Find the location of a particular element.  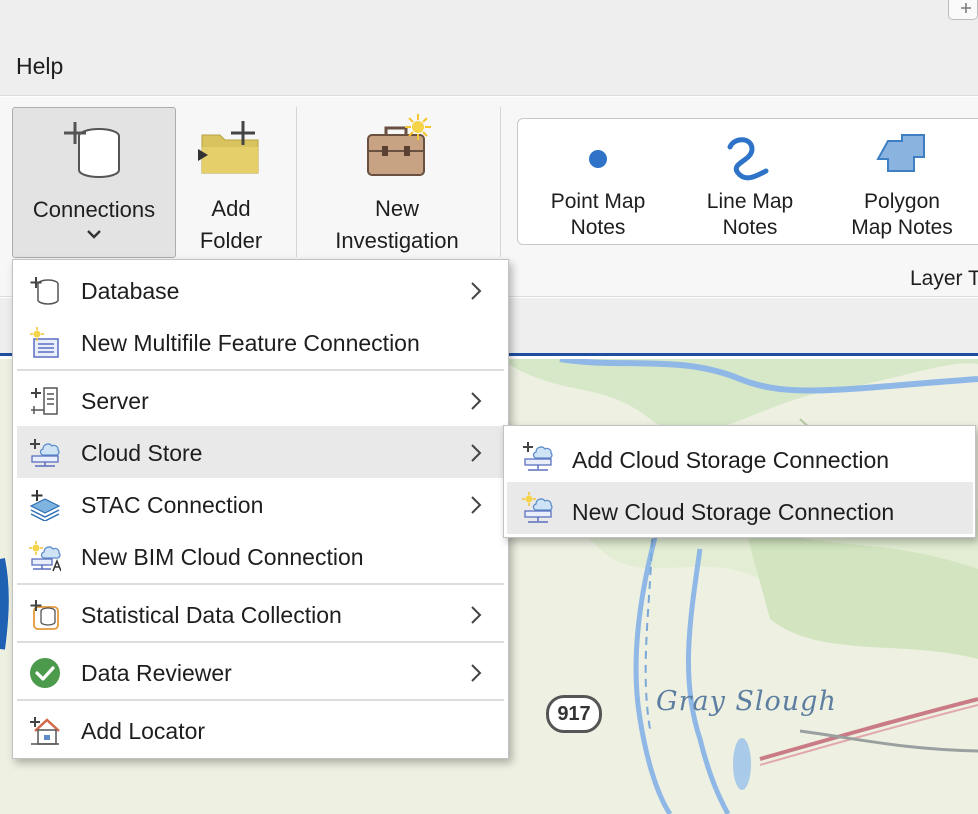

briefcase-new-icon is located at coordinates (399, 145).